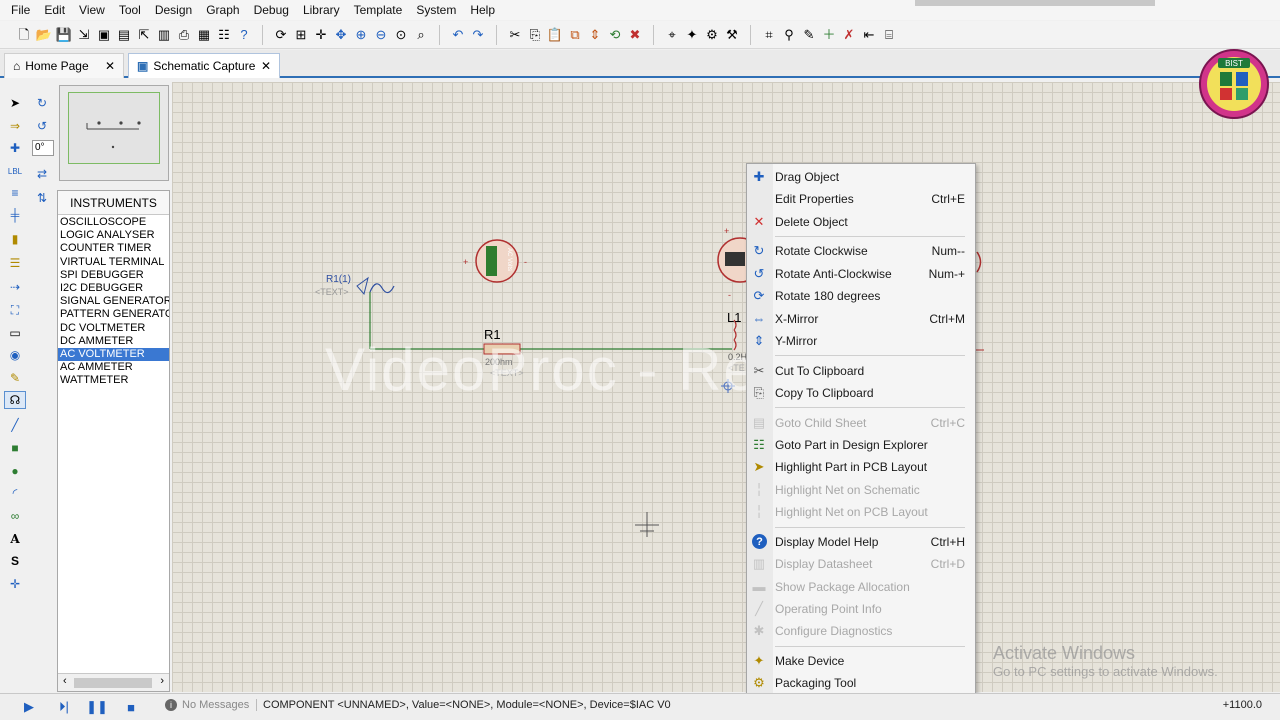 The image size is (1280, 720). Describe the element at coordinates (15, 378) in the screenshot. I see `voltage-probe-icon: ✎` at that location.